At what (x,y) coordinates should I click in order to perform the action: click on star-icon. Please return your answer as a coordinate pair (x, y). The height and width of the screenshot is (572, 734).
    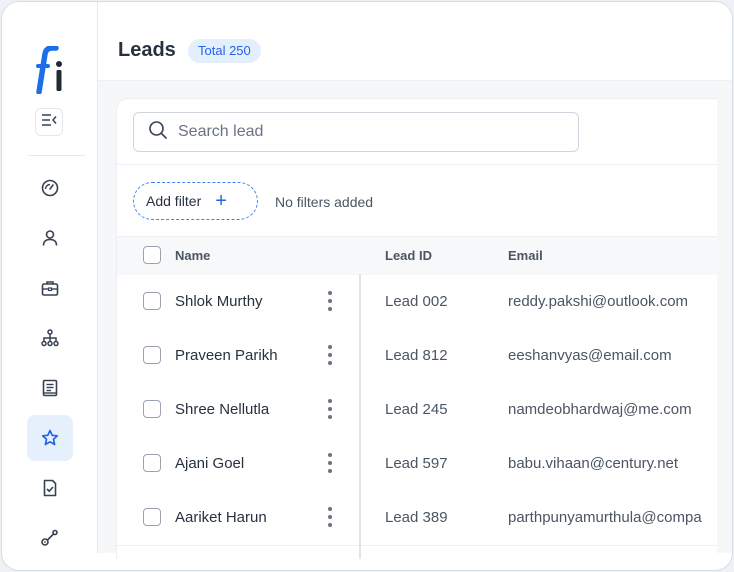
    Looking at the image, I should click on (50, 437).